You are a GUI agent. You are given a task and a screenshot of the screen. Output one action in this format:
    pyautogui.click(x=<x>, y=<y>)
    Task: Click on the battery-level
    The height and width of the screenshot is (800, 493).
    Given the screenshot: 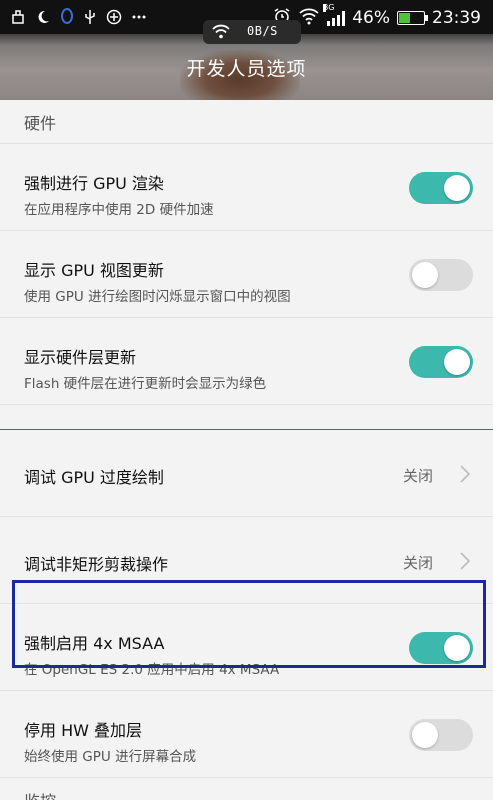 What is the action you would take?
    pyautogui.click(x=404, y=18)
    